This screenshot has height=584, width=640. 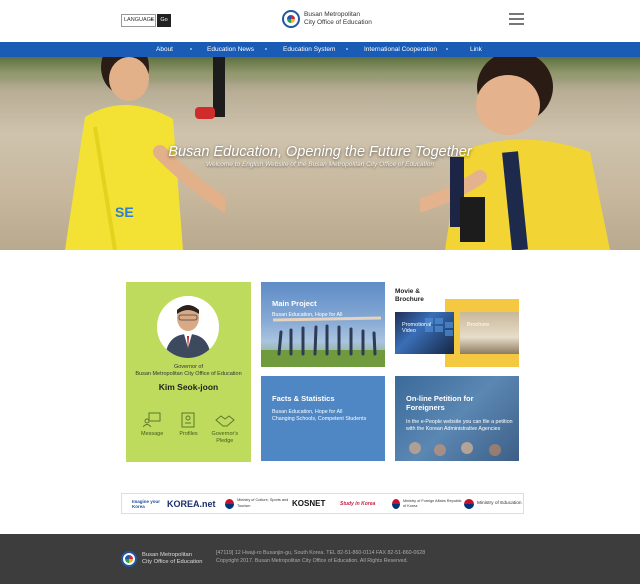 What do you see at coordinates (188, 387) in the screenshot?
I see `governor-name: Kim Seok-joon` at bounding box center [188, 387].